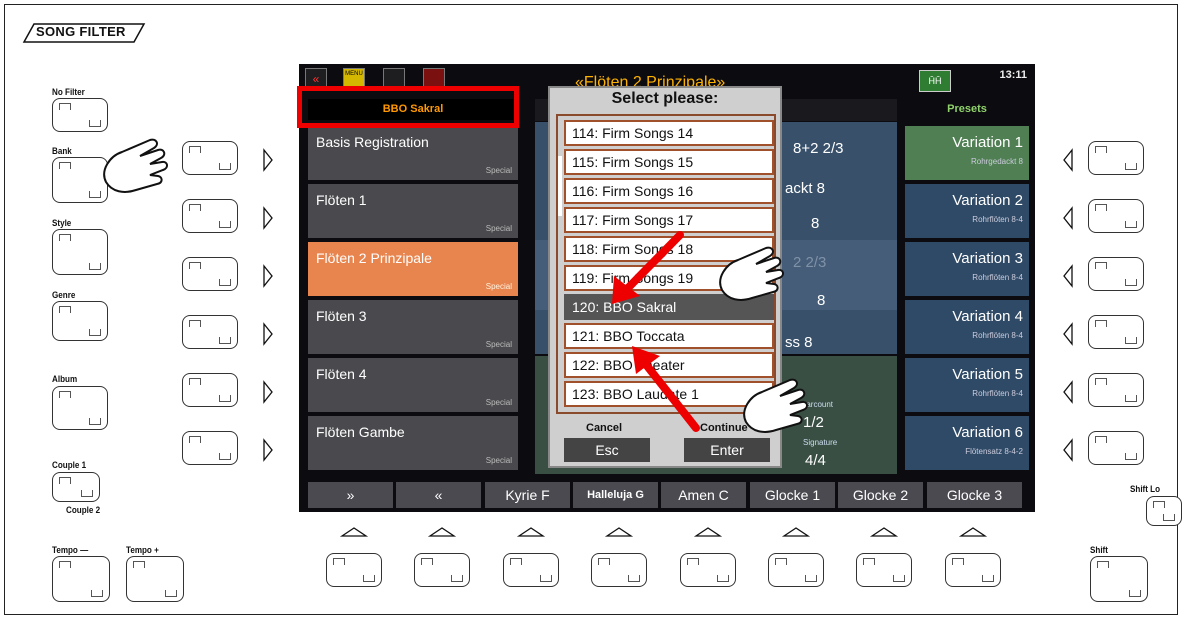 Image resolution: width=1182 pixels, height=619 pixels. Describe the element at coordinates (527, 495) in the screenshot. I see `softkey-kyrie: Kyrie F` at that location.